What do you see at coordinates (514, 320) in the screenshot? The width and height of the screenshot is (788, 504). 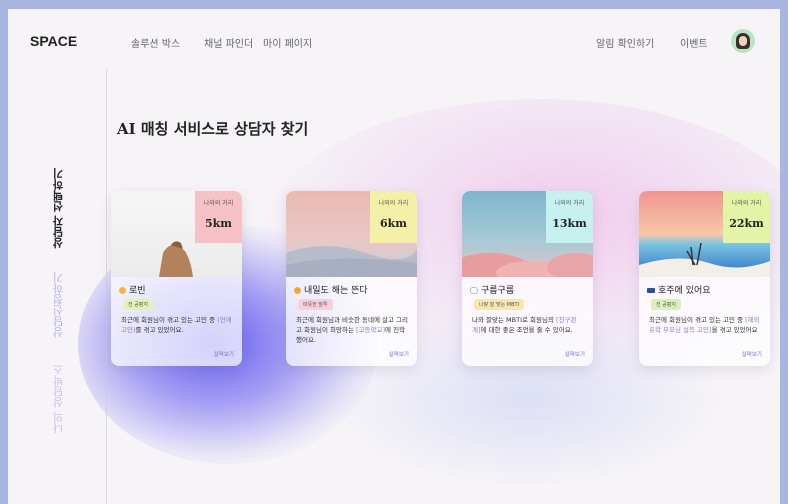 I see `desc-text: 나와 잘맞는 MBTI로 회원님의` at bounding box center [514, 320].